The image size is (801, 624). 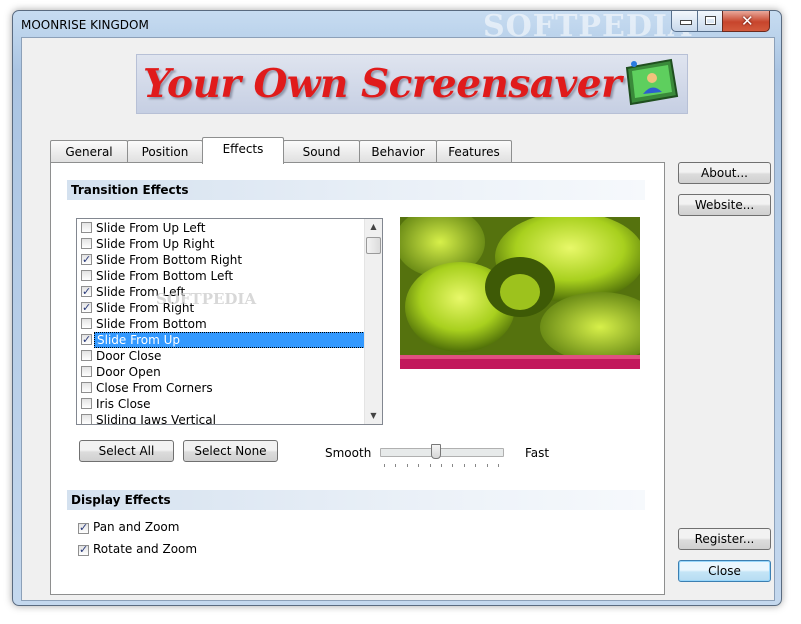 I want to click on window-title: MOONRISE KINGDOM, so click(x=85, y=25).